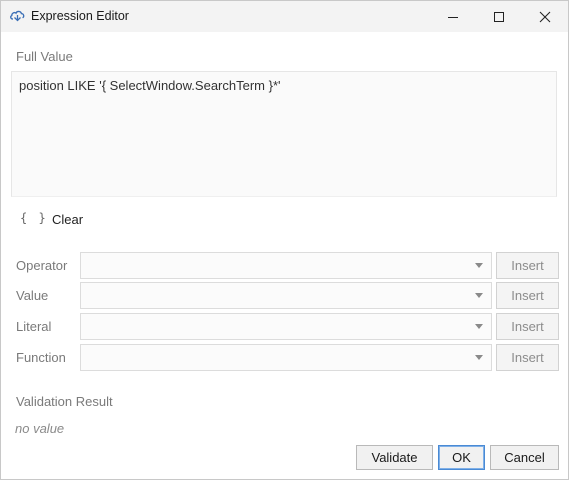 The image size is (569, 480). I want to click on value-insert-button: Insert, so click(527, 295).